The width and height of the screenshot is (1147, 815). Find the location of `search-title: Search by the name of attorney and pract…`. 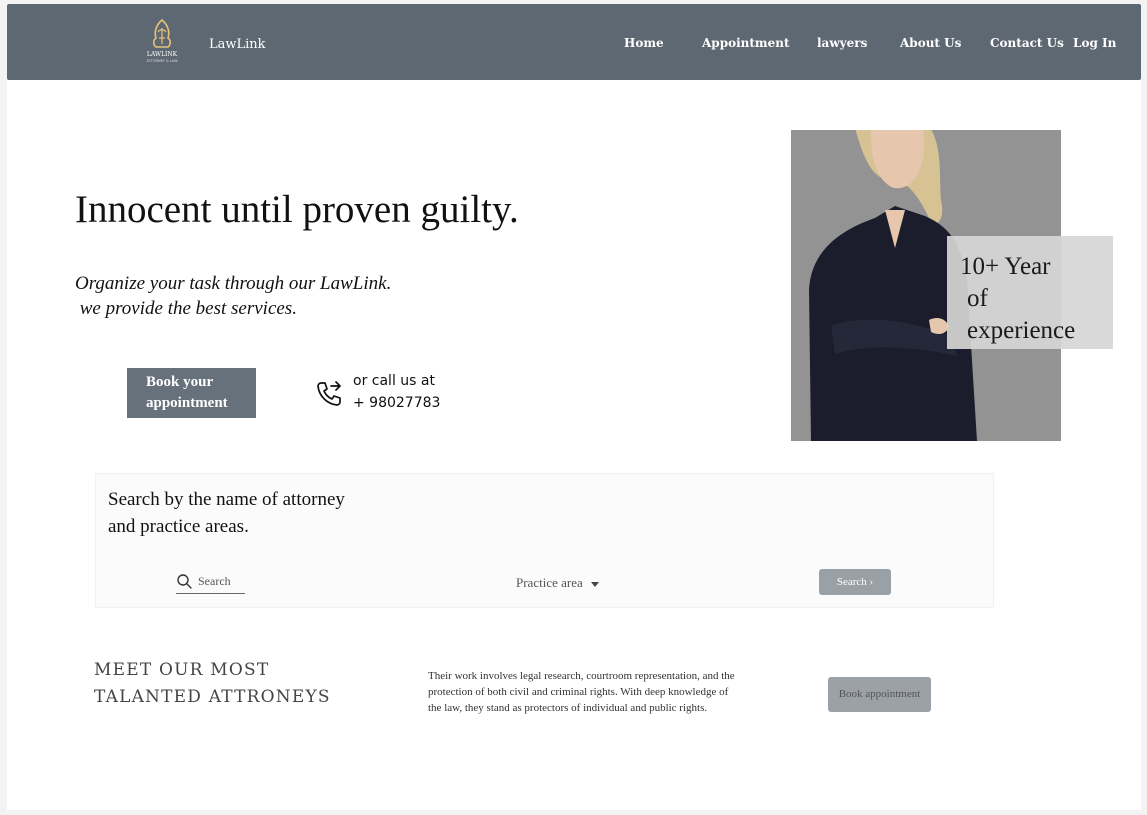

search-title: Search by the name of attorney and pract… is located at coordinates (226, 513).